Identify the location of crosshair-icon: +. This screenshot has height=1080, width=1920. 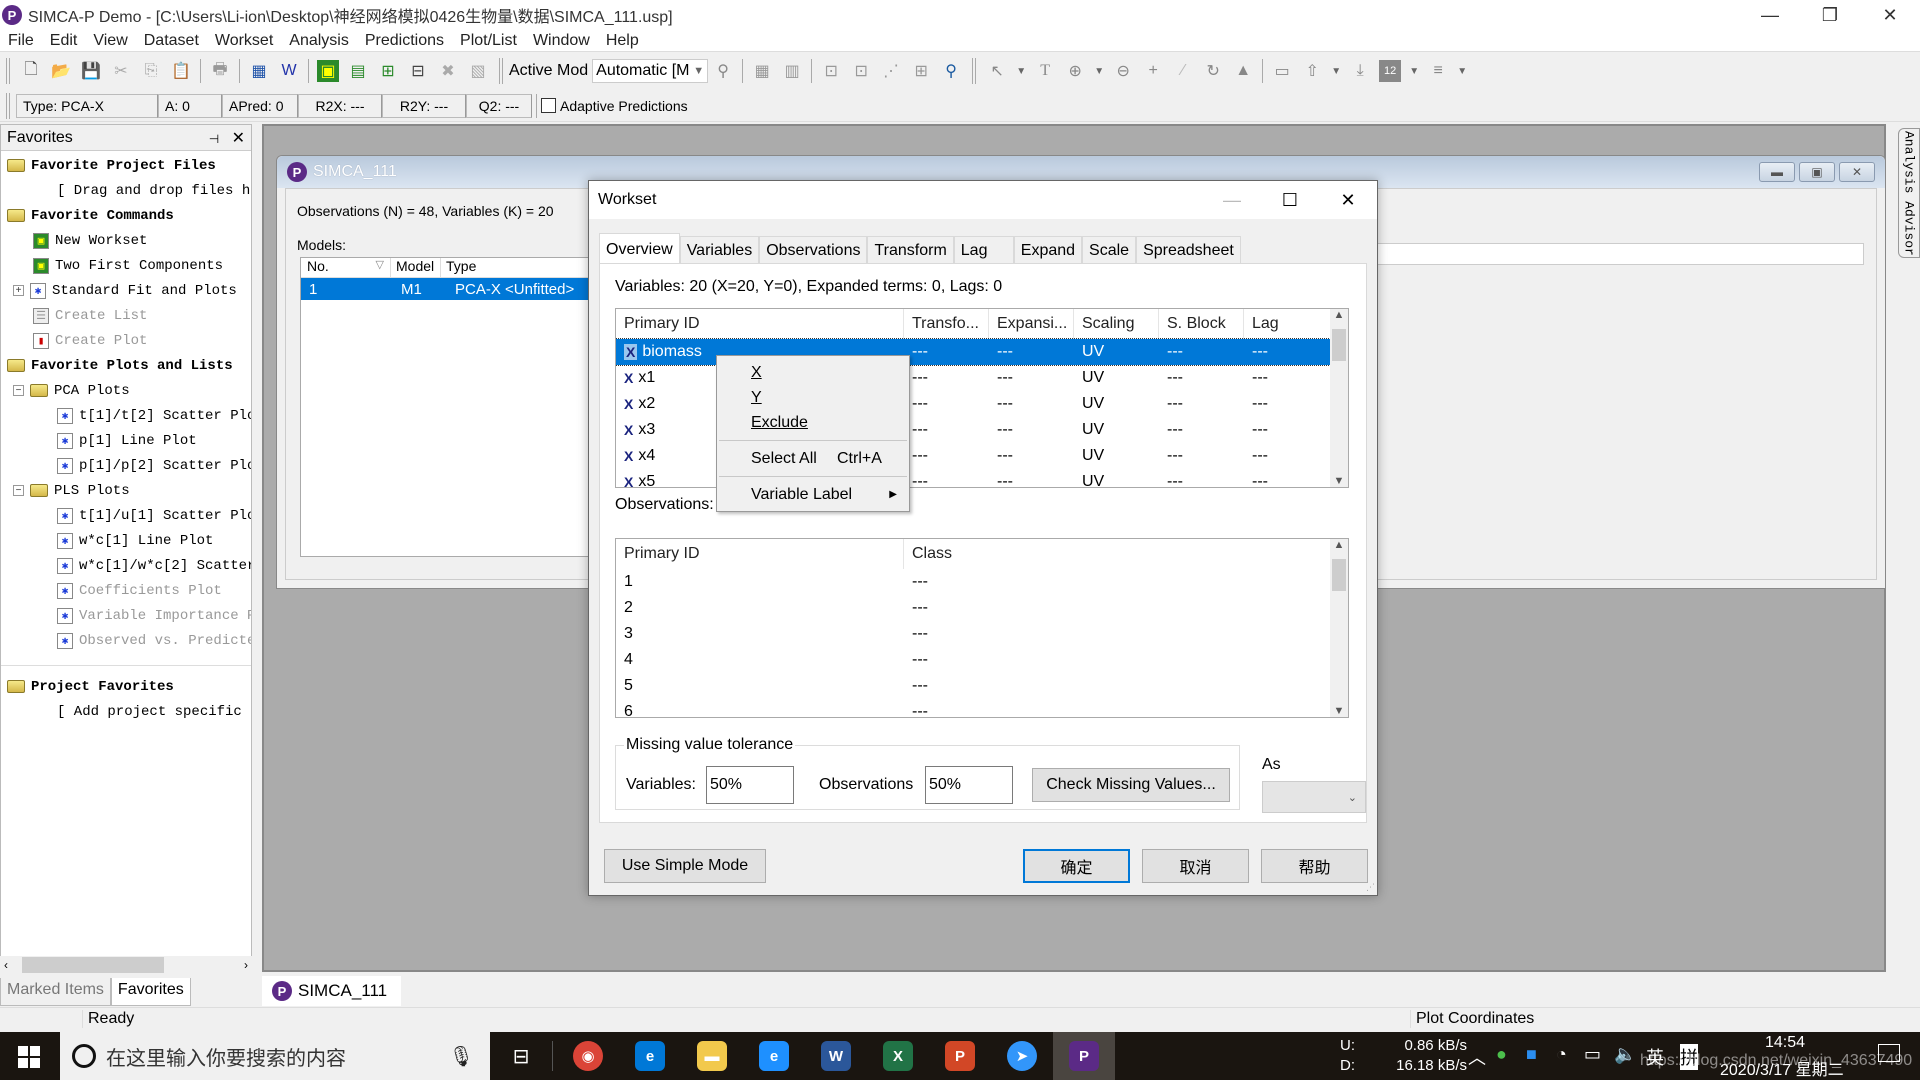
(1153, 71).